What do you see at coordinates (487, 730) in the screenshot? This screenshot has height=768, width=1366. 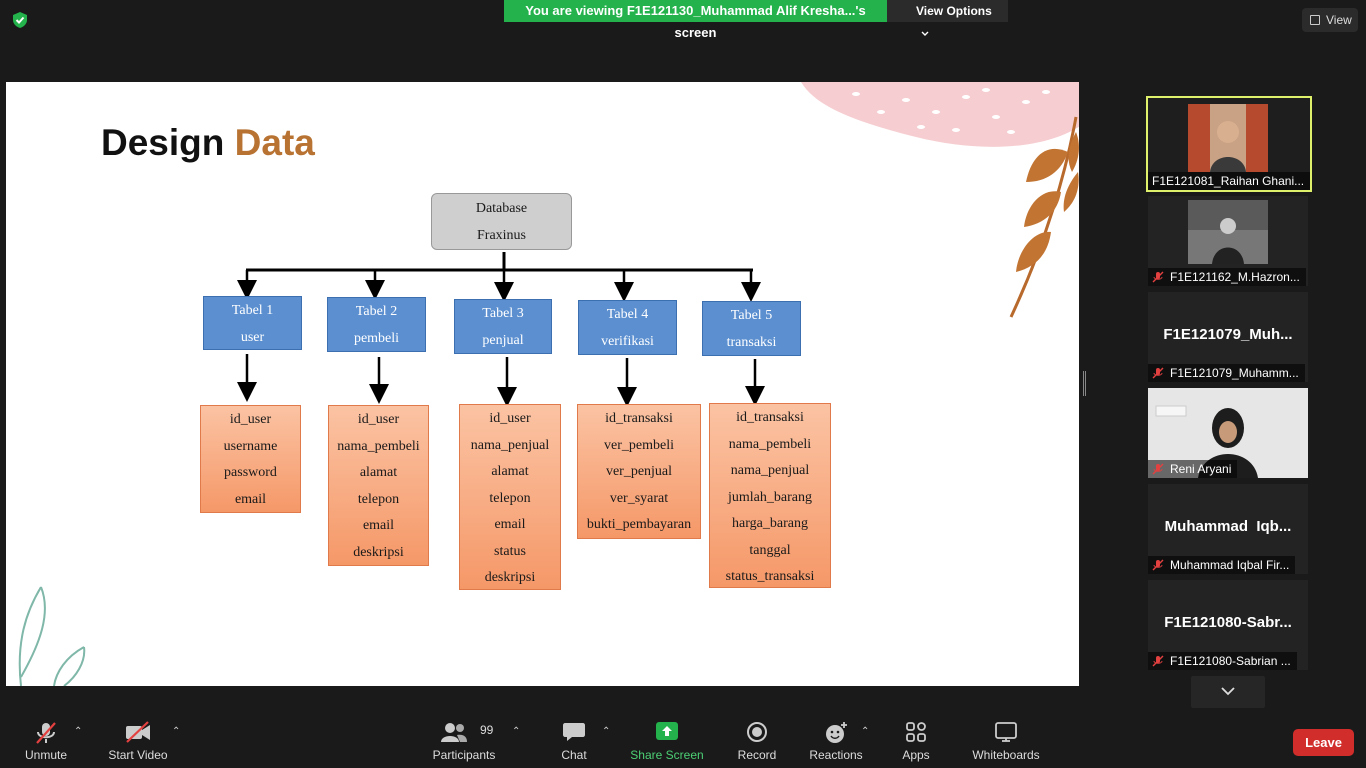 I see `participants-count: 99` at bounding box center [487, 730].